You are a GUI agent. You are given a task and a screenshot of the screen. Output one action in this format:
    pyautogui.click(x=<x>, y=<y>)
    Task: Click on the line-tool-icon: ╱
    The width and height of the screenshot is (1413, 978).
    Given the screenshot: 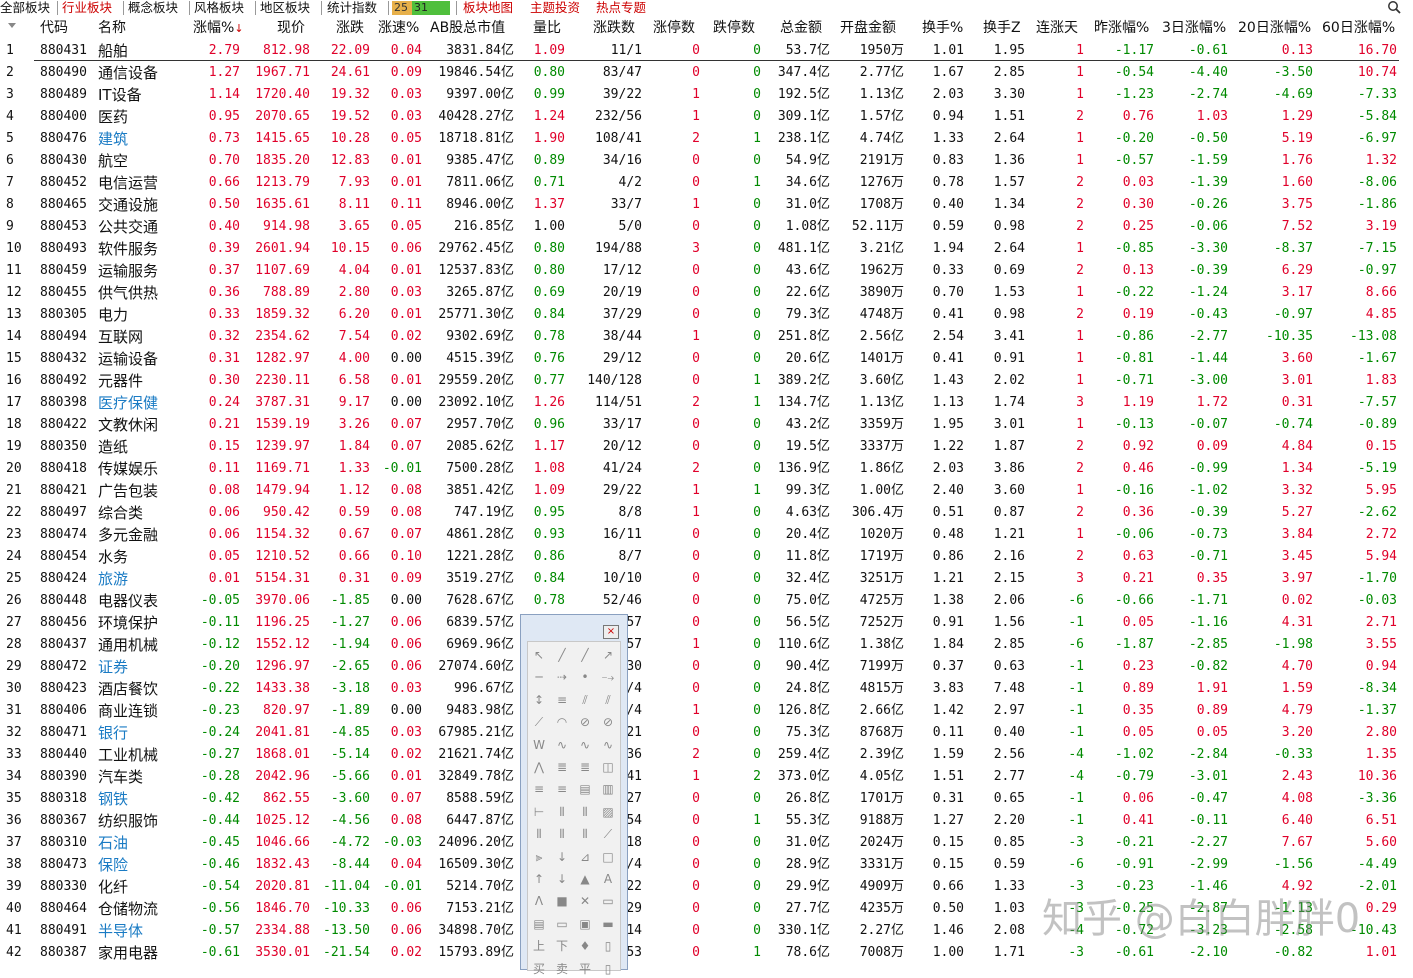 What is the action you would take?
    pyautogui.click(x=562, y=655)
    